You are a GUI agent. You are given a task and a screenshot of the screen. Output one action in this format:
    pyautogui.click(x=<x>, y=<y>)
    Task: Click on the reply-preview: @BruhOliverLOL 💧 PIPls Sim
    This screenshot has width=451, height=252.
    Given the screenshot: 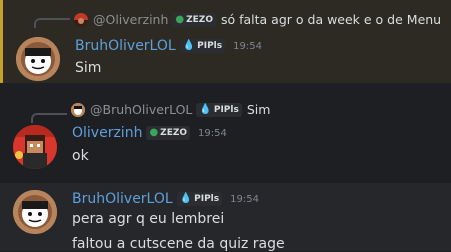 What is the action you would take?
    pyautogui.click(x=170, y=109)
    